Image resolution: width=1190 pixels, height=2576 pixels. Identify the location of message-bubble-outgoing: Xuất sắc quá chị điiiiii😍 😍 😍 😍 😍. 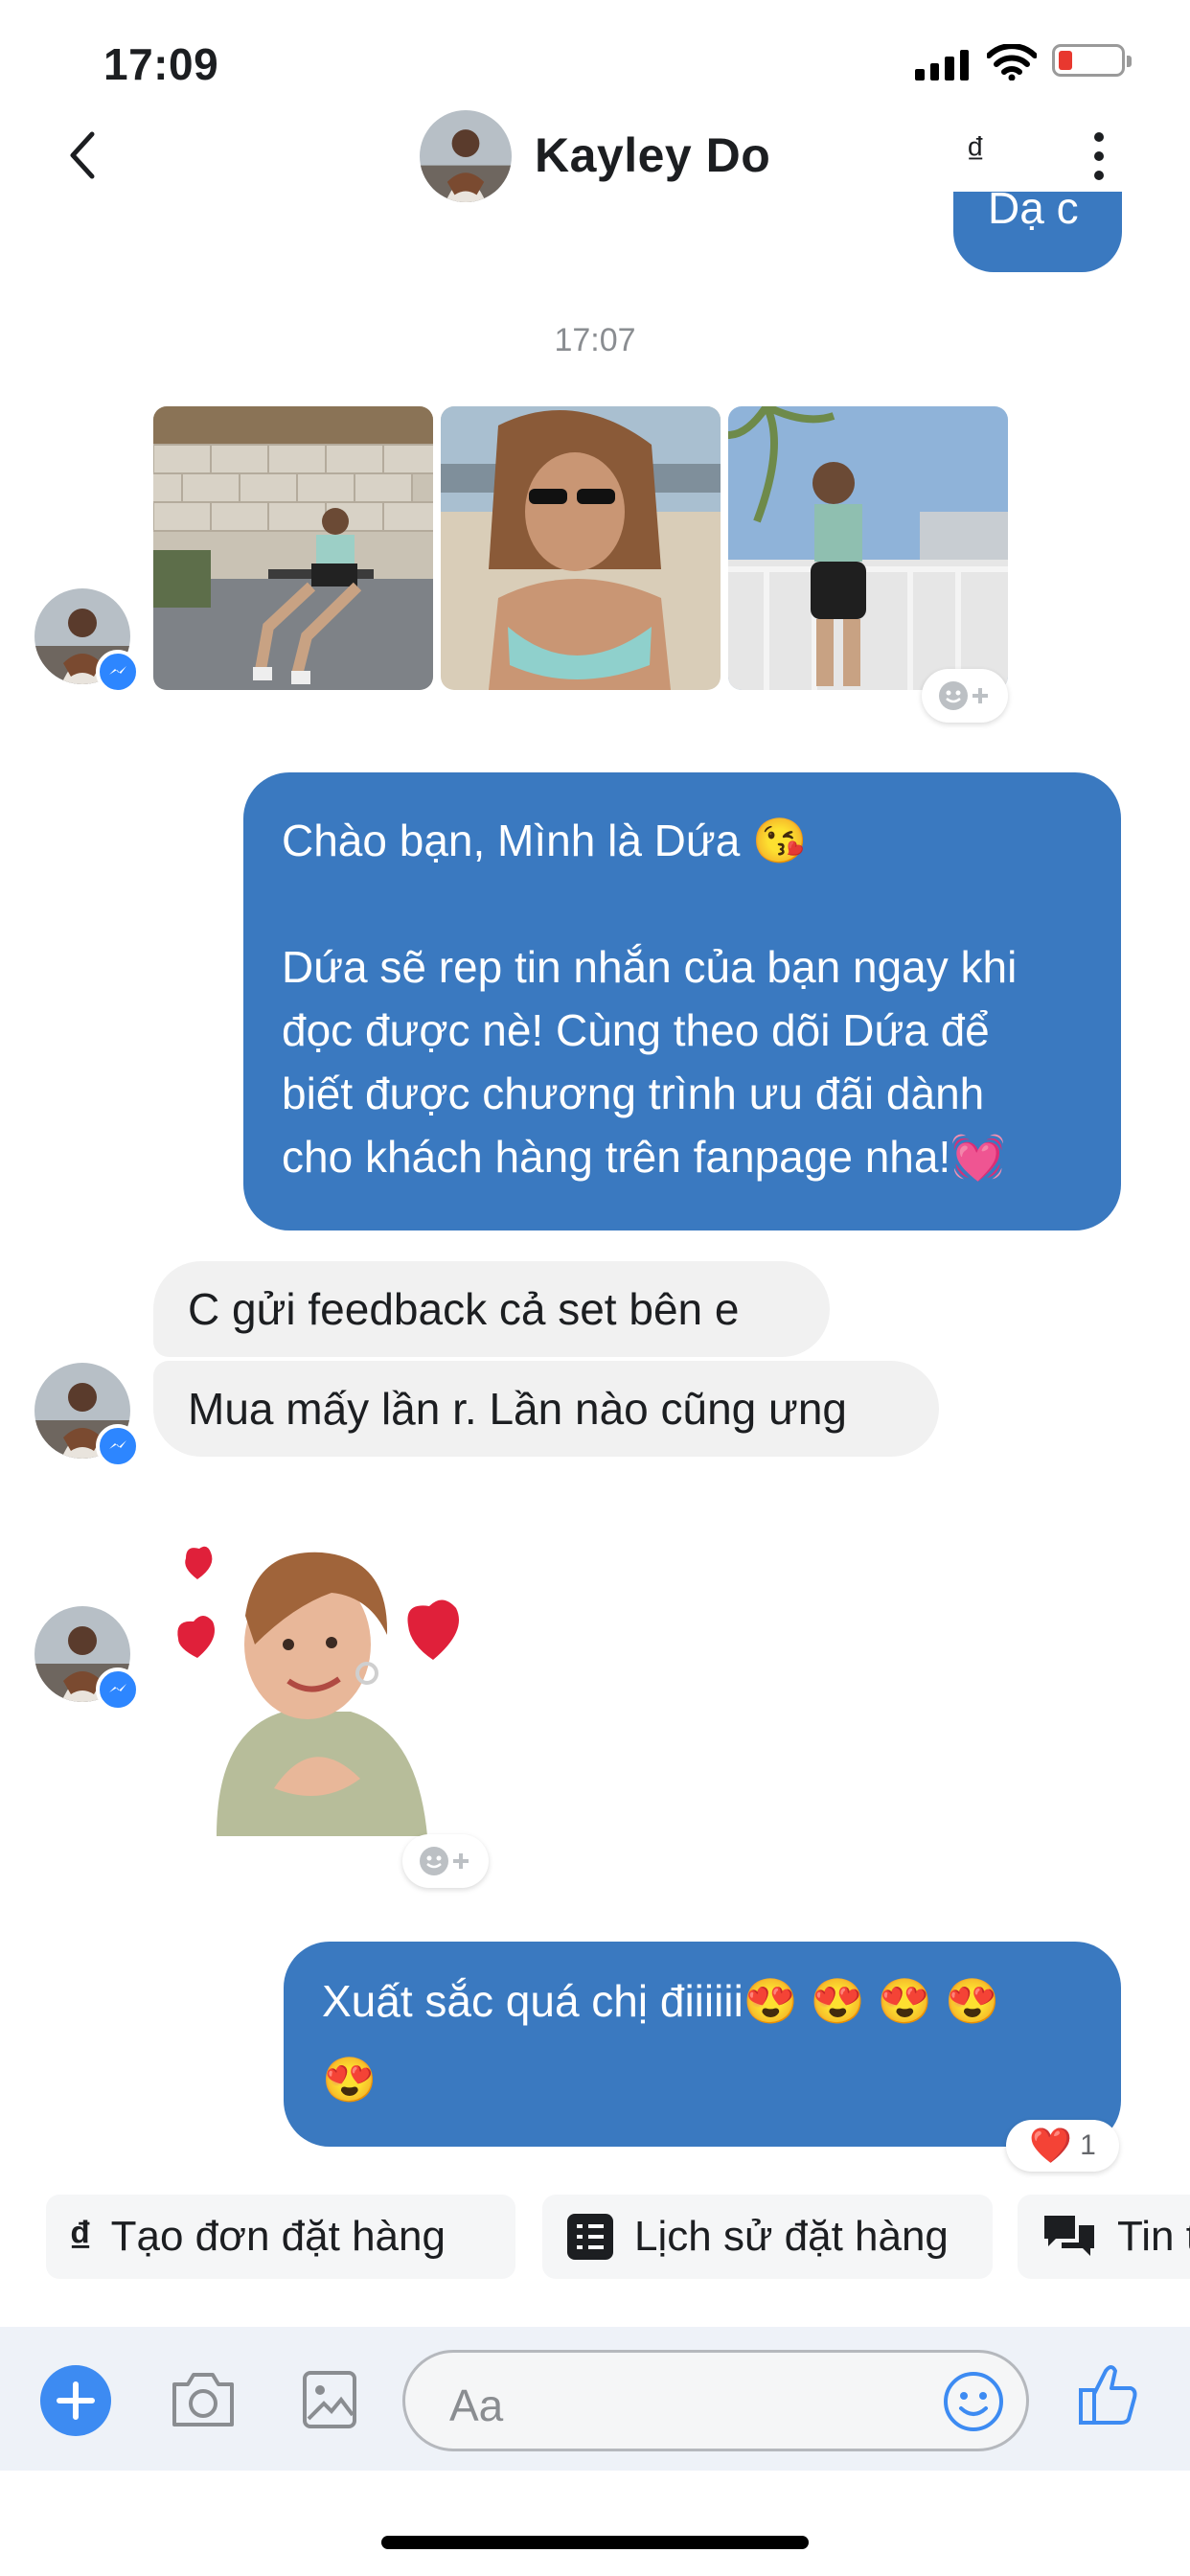
(702, 2044).